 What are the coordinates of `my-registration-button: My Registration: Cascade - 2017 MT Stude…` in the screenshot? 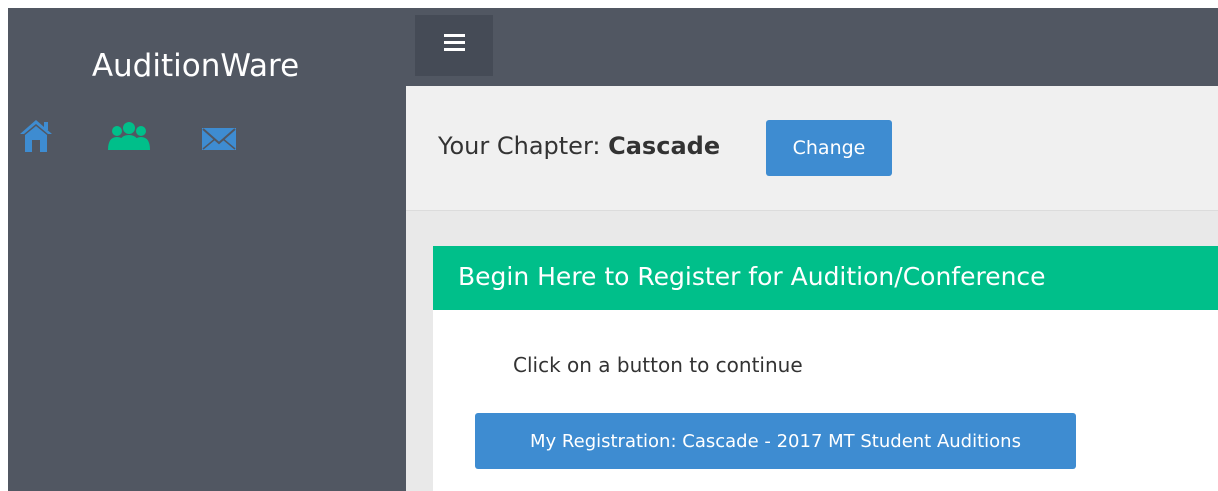 It's located at (775, 441).